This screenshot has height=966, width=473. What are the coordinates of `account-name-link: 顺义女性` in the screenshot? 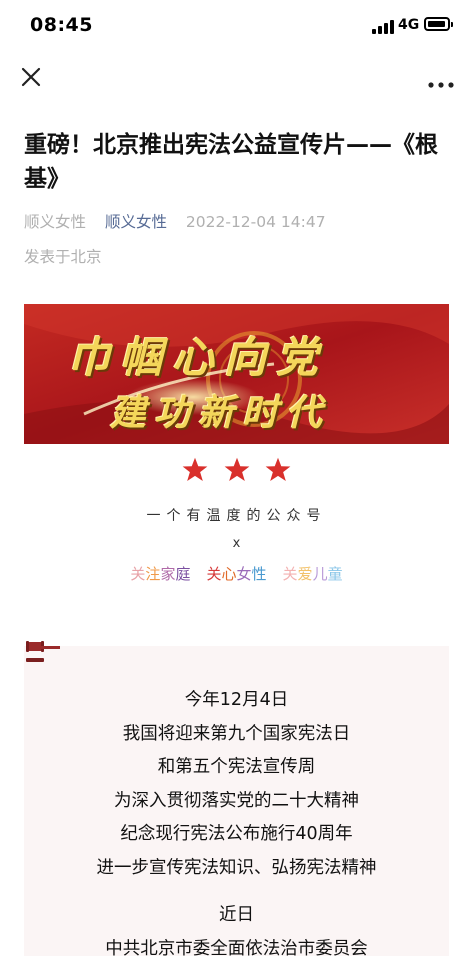 It's located at (136, 222).